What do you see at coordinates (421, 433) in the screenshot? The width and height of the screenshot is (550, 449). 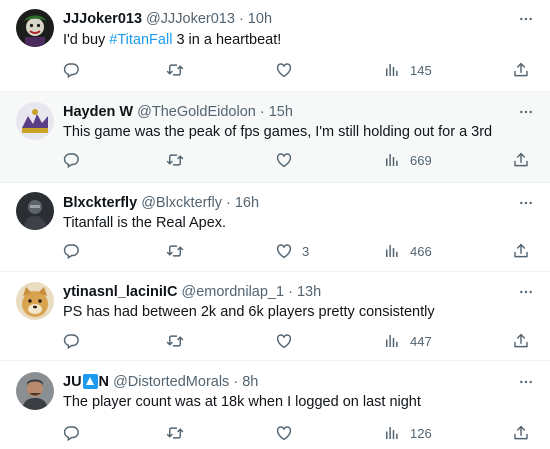 I see `views-count: 126` at bounding box center [421, 433].